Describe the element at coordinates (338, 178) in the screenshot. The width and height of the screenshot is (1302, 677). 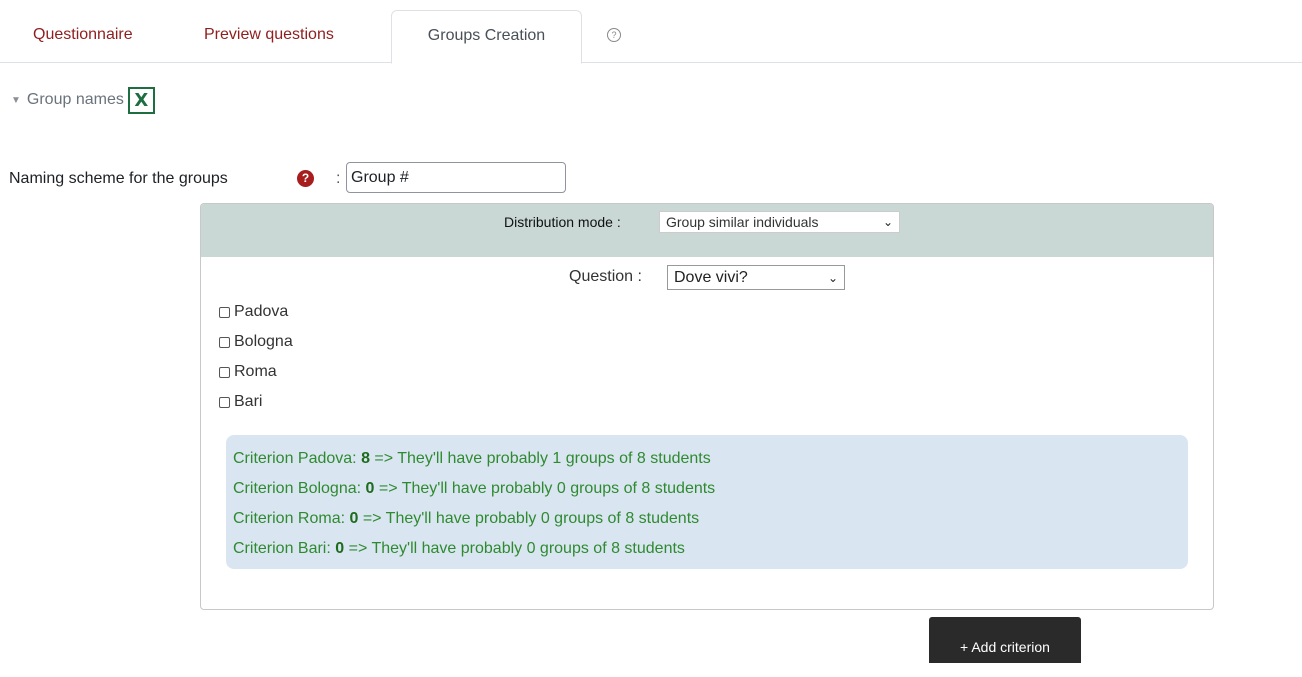
I see `naming-colon: :` at that location.